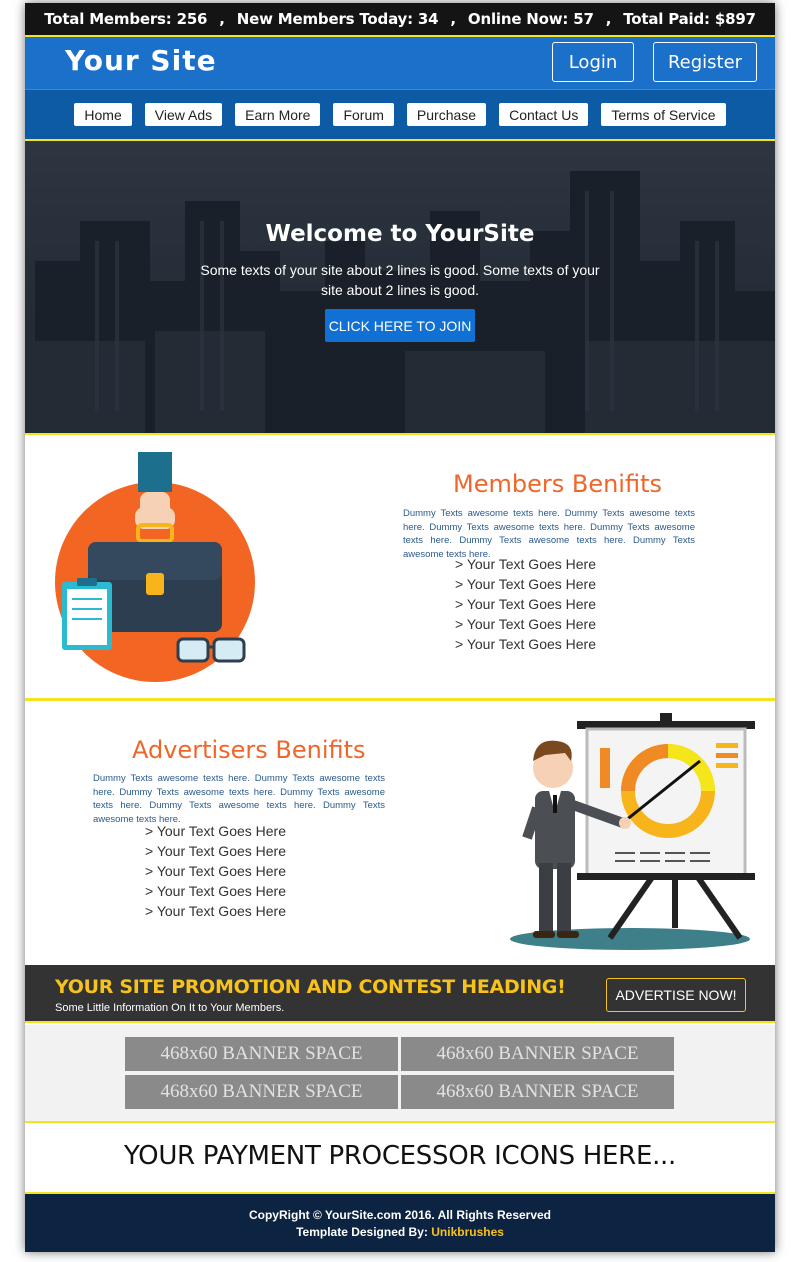 This screenshot has width=800, height=1262. I want to click on site-logo: Your Site, so click(141, 60).